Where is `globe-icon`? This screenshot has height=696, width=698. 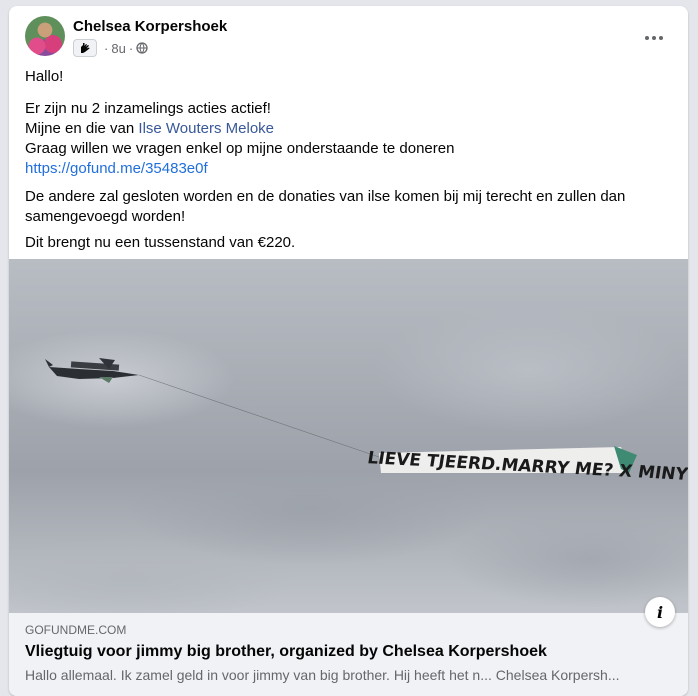
globe-icon is located at coordinates (142, 48).